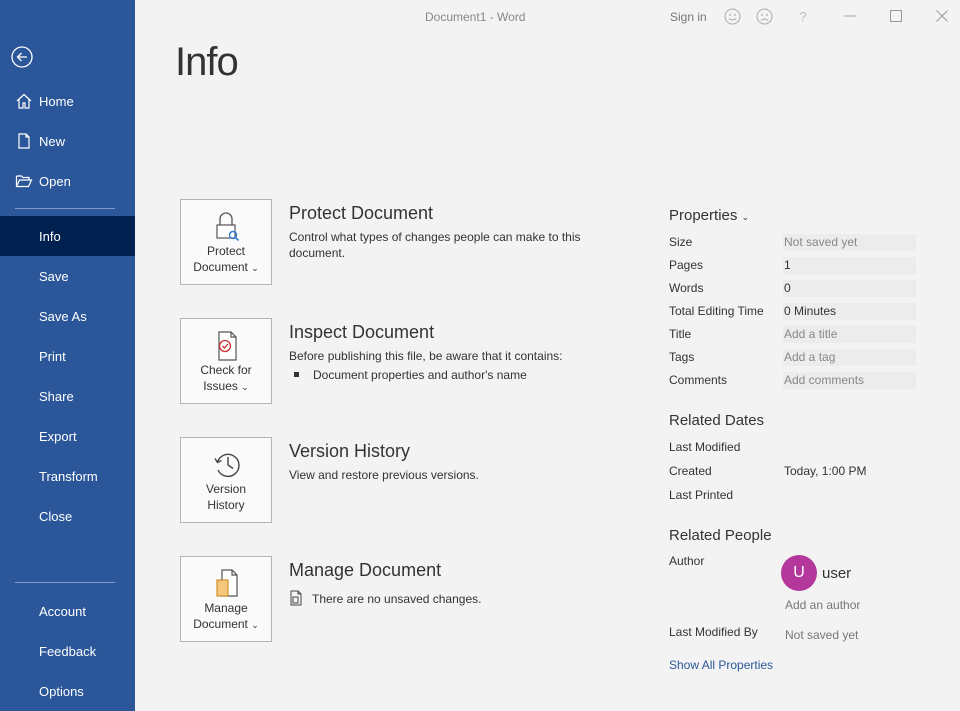 The height and width of the screenshot is (711, 960). I want to click on tile-label-line1: Check for, so click(226, 370).